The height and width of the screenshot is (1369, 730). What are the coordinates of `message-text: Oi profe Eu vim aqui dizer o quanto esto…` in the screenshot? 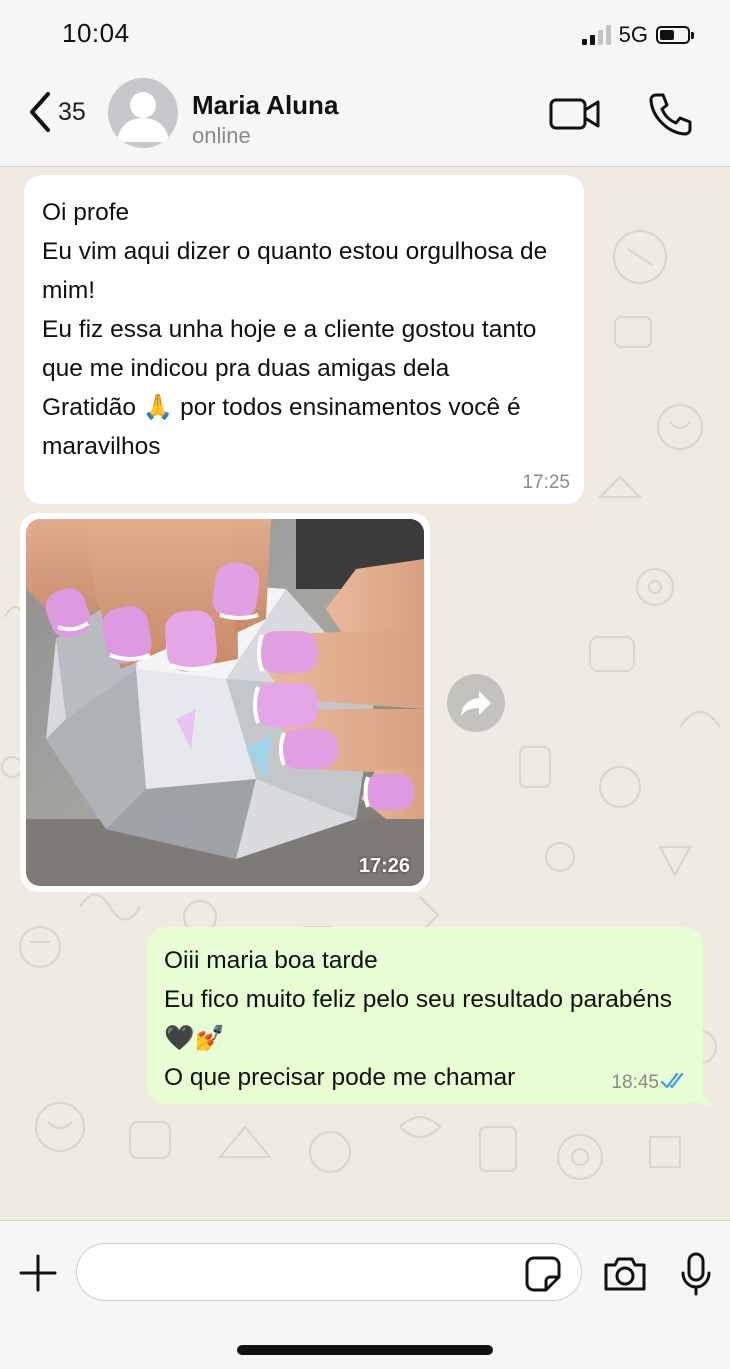 It's located at (295, 329).